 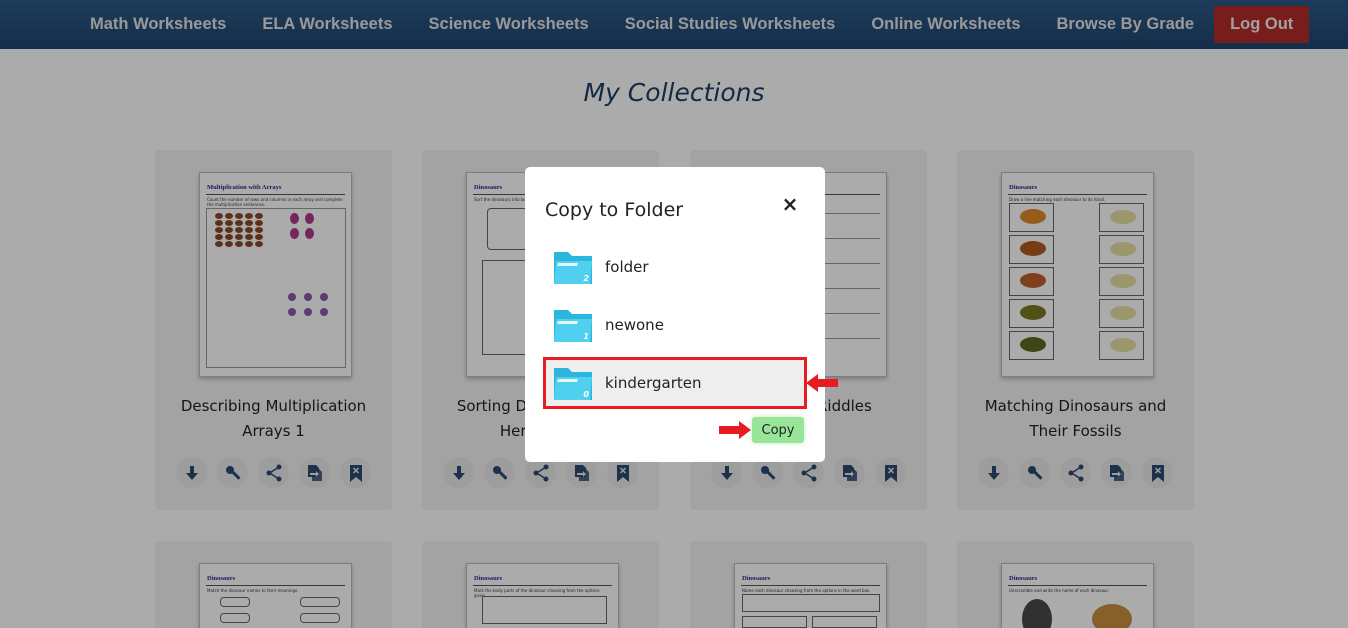 I want to click on folder-name: kindergarten, so click(x=653, y=383).